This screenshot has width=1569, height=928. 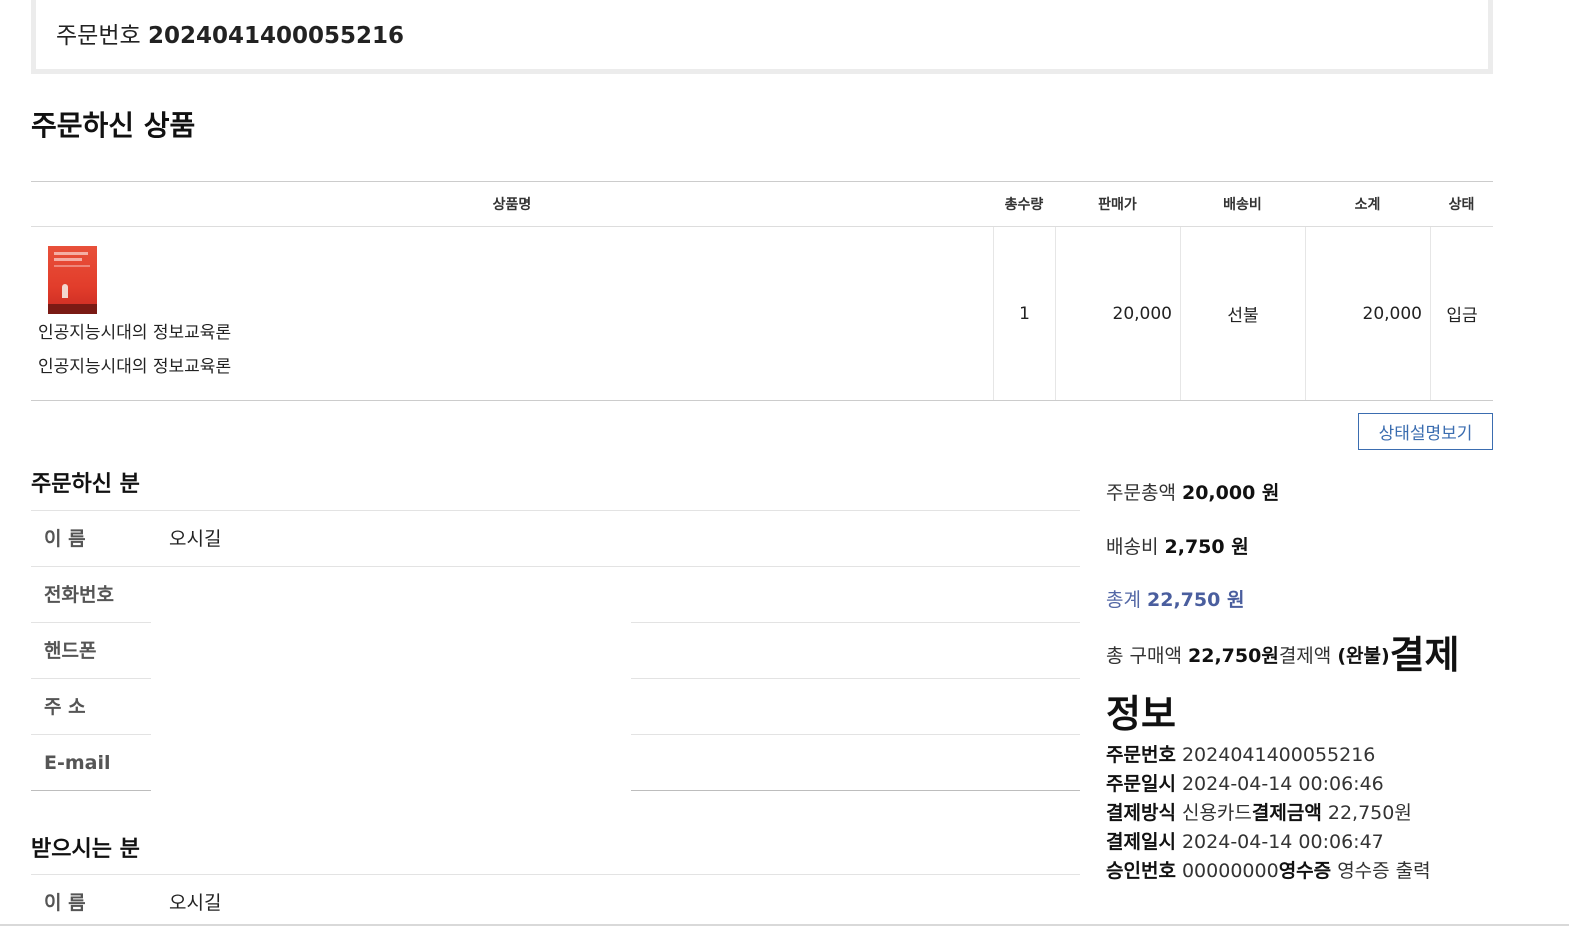 What do you see at coordinates (1369, 813) in the screenshot?
I see `payment-amount-value: 22,750원` at bounding box center [1369, 813].